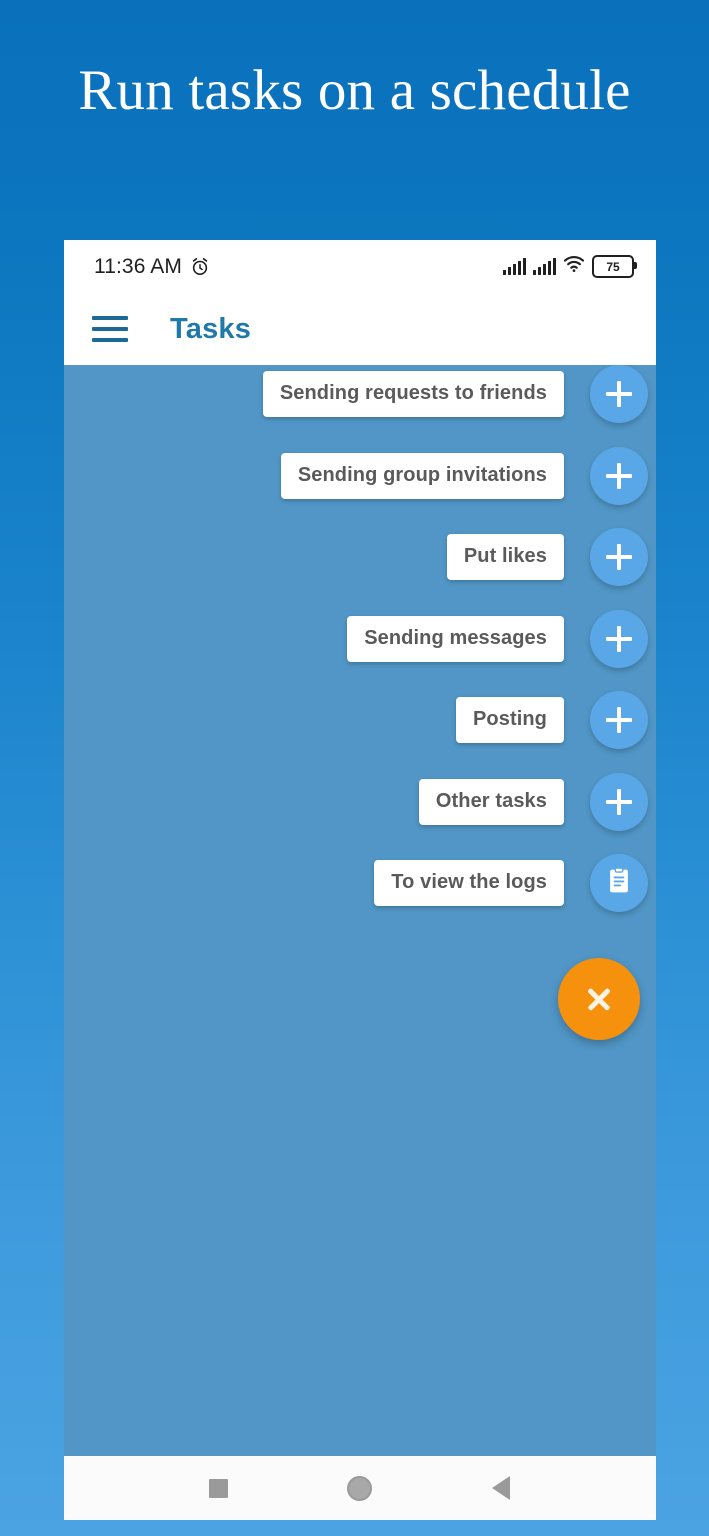  What do you see at coordinates (505, 557) in the screenshot?
I see `speed-dial-label: Put likes` at bounding box center [505, 557].